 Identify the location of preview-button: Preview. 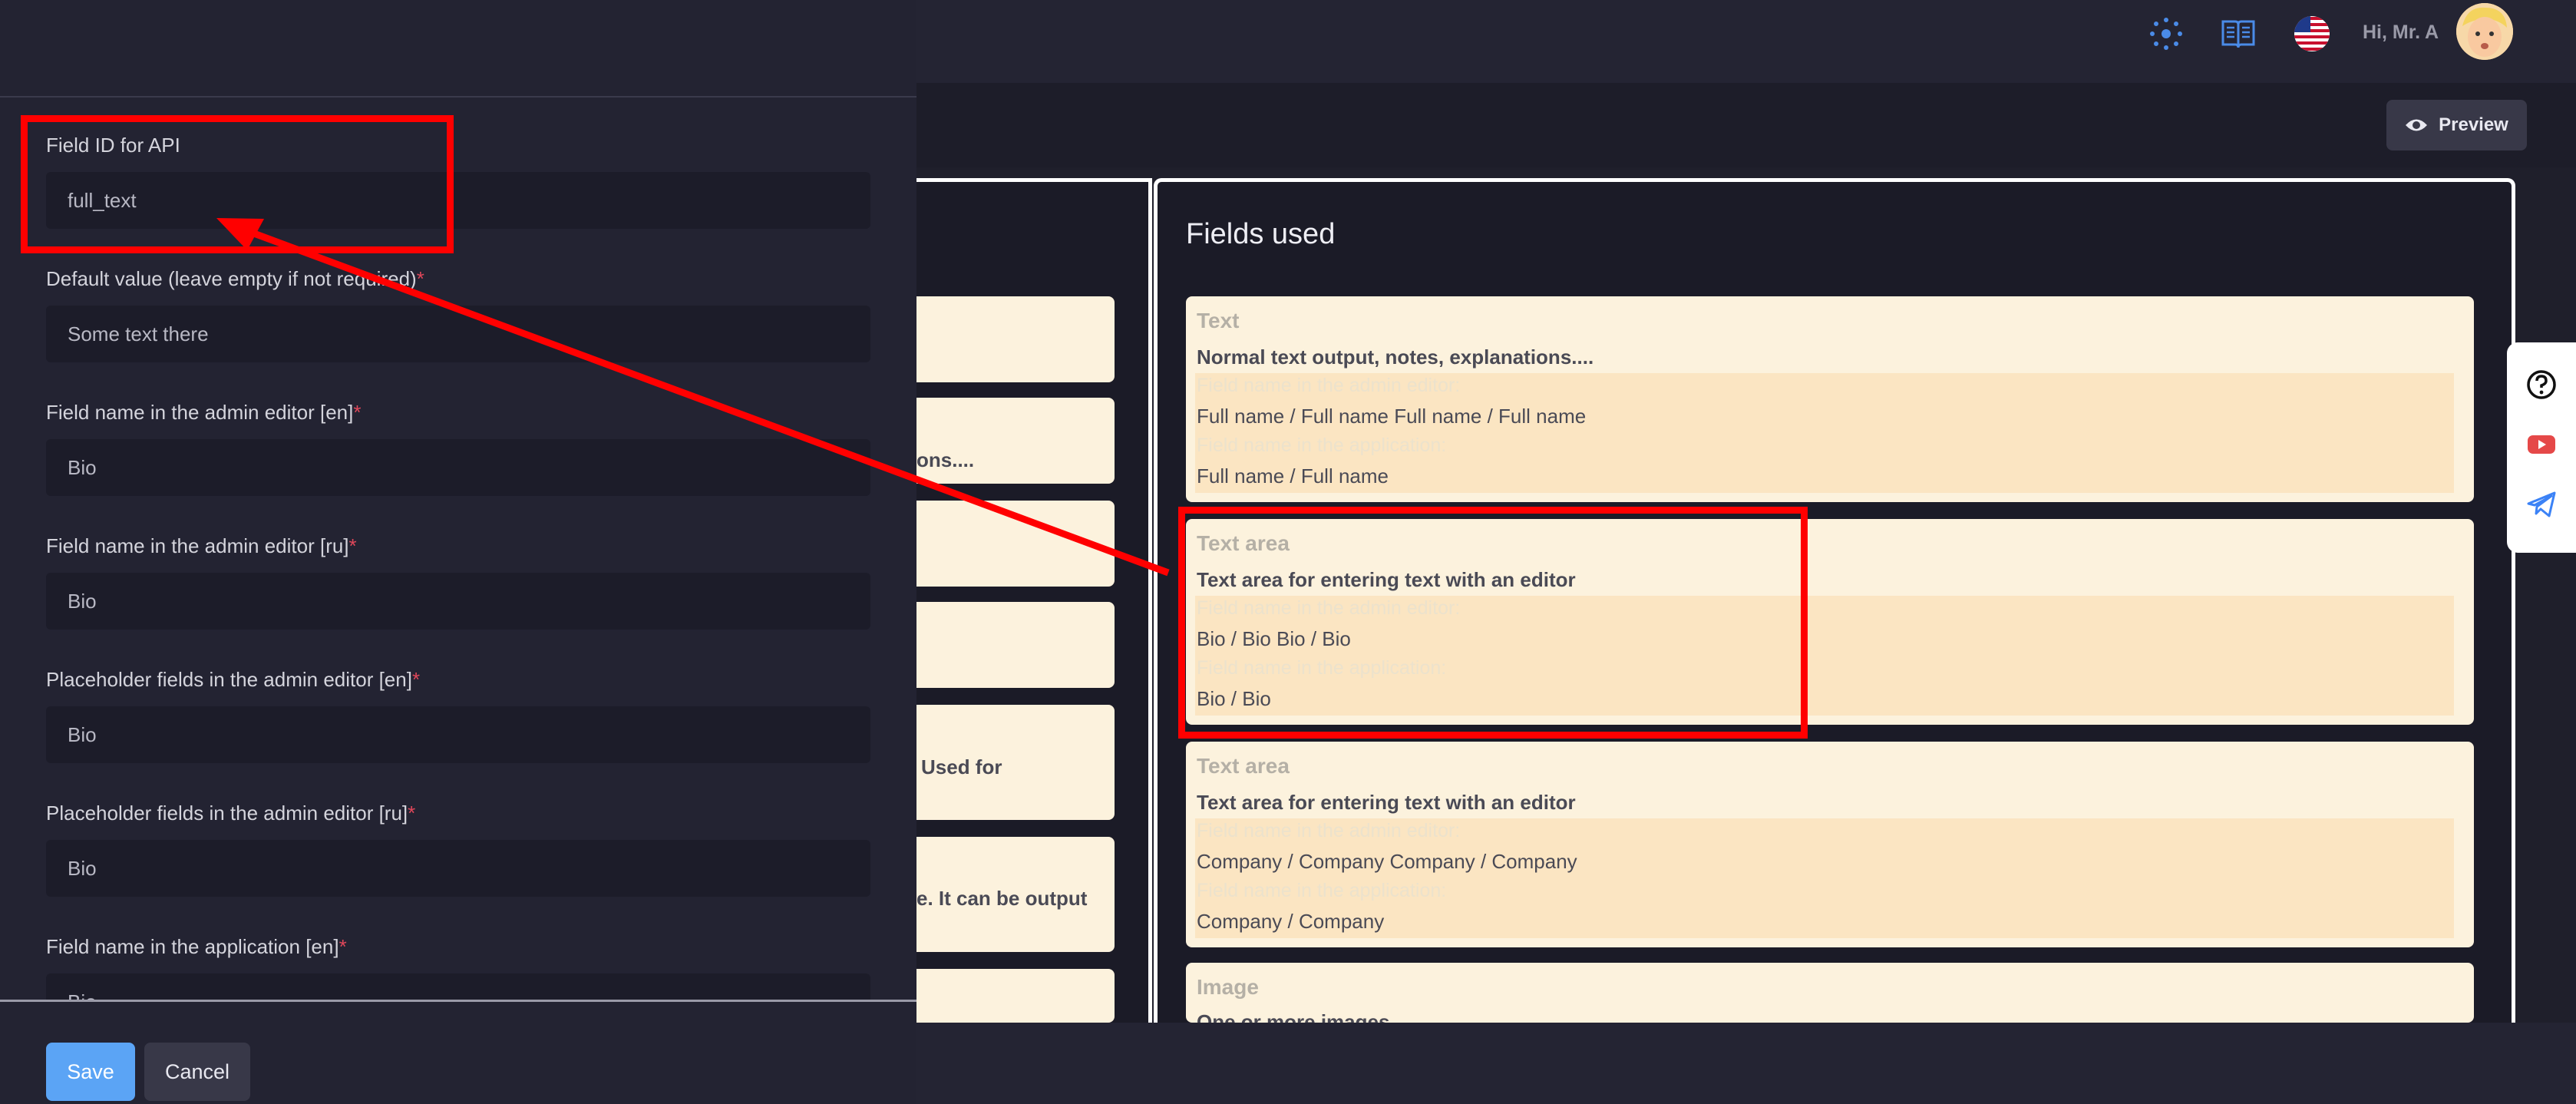
(2456, 125).